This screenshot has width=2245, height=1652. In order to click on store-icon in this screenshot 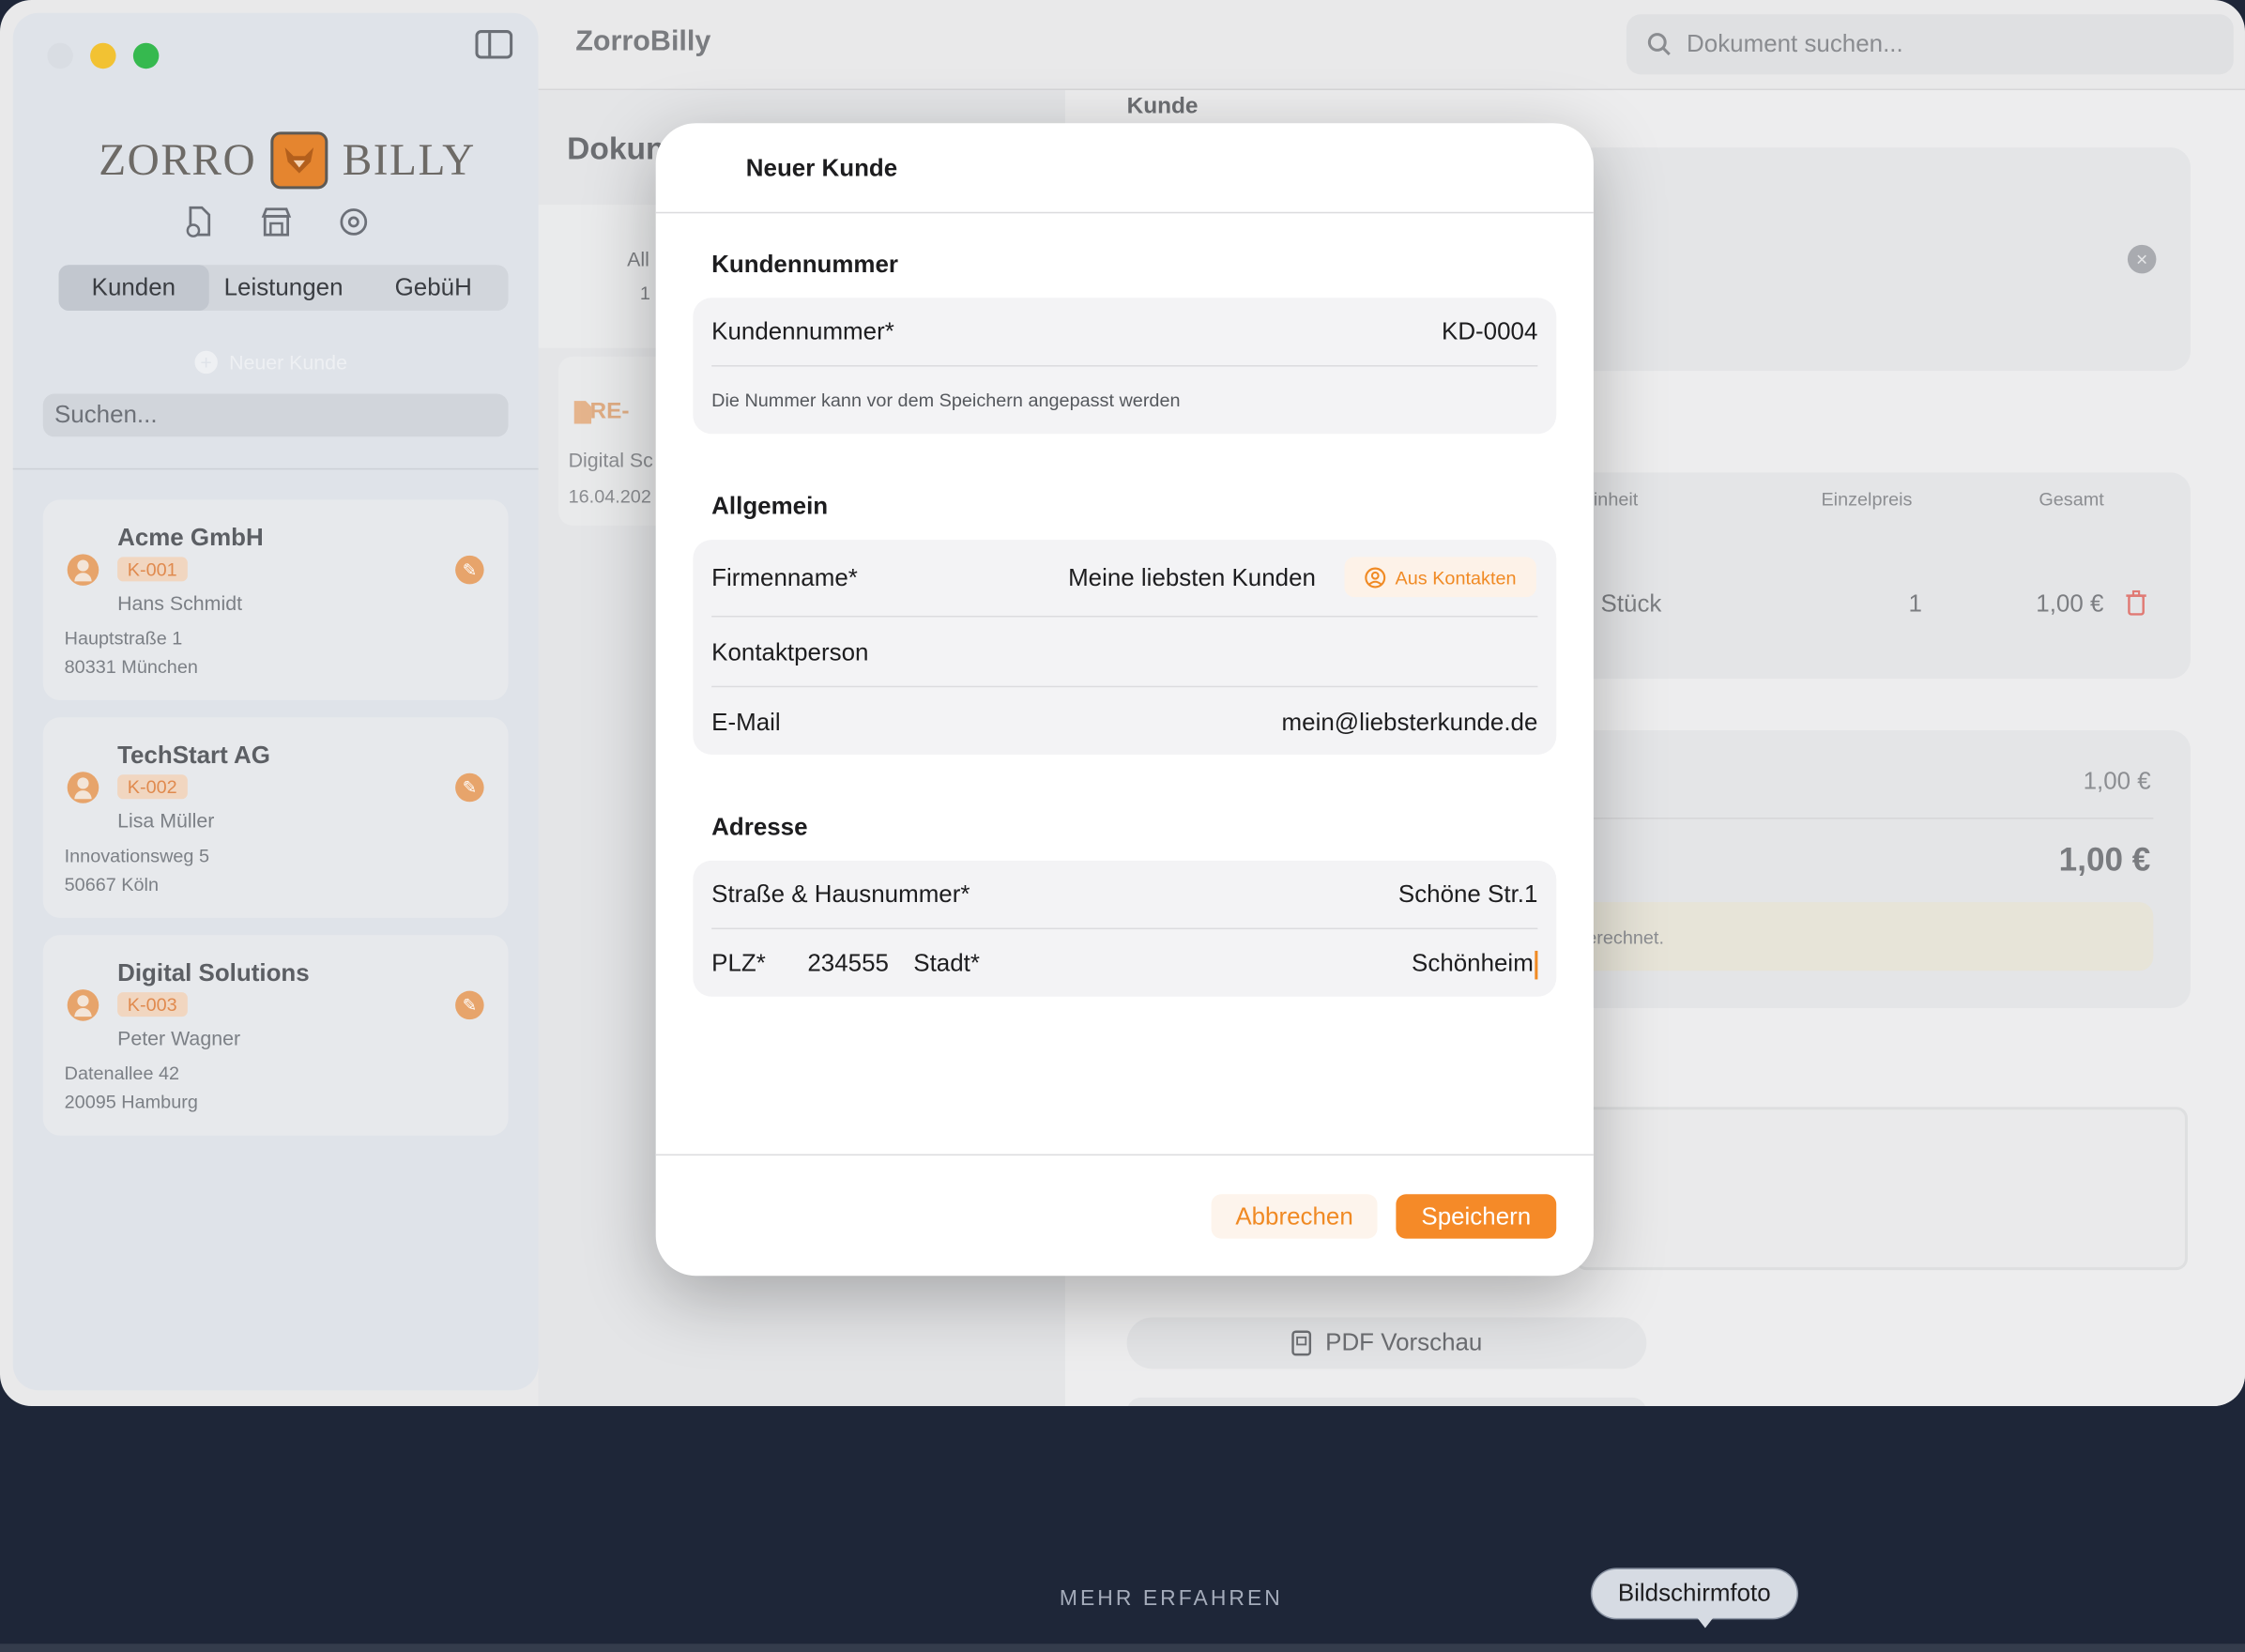, I will do `click(276, 222)`.